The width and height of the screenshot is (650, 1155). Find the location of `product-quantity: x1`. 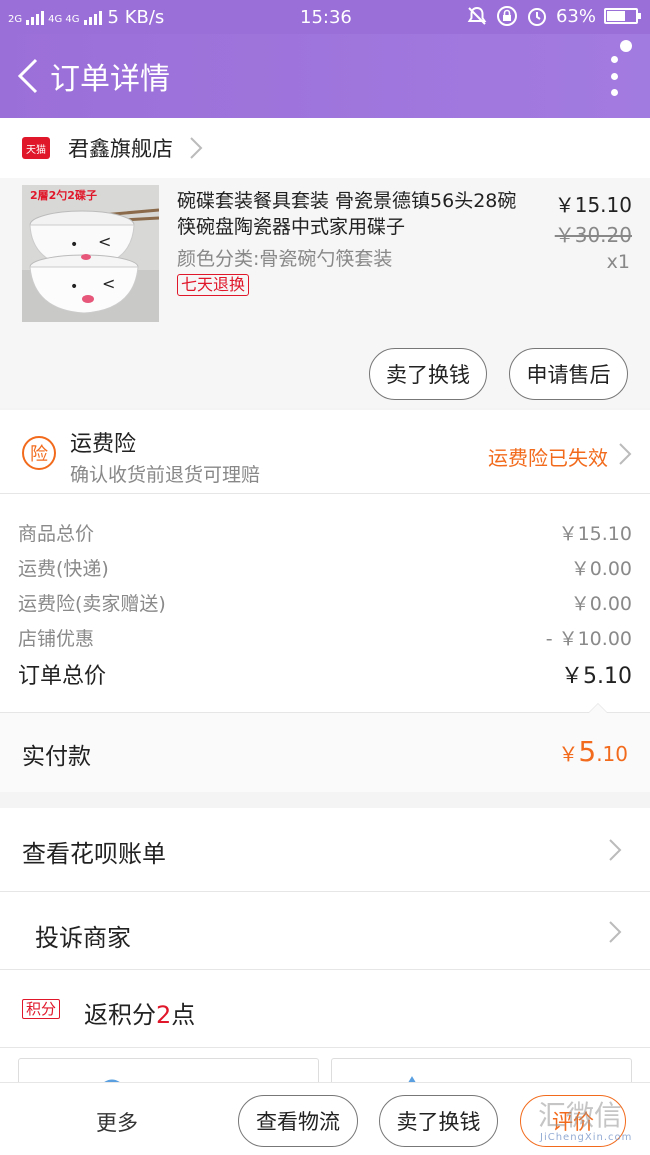

product-quantity: x1 is located at coordinates (618, 262).